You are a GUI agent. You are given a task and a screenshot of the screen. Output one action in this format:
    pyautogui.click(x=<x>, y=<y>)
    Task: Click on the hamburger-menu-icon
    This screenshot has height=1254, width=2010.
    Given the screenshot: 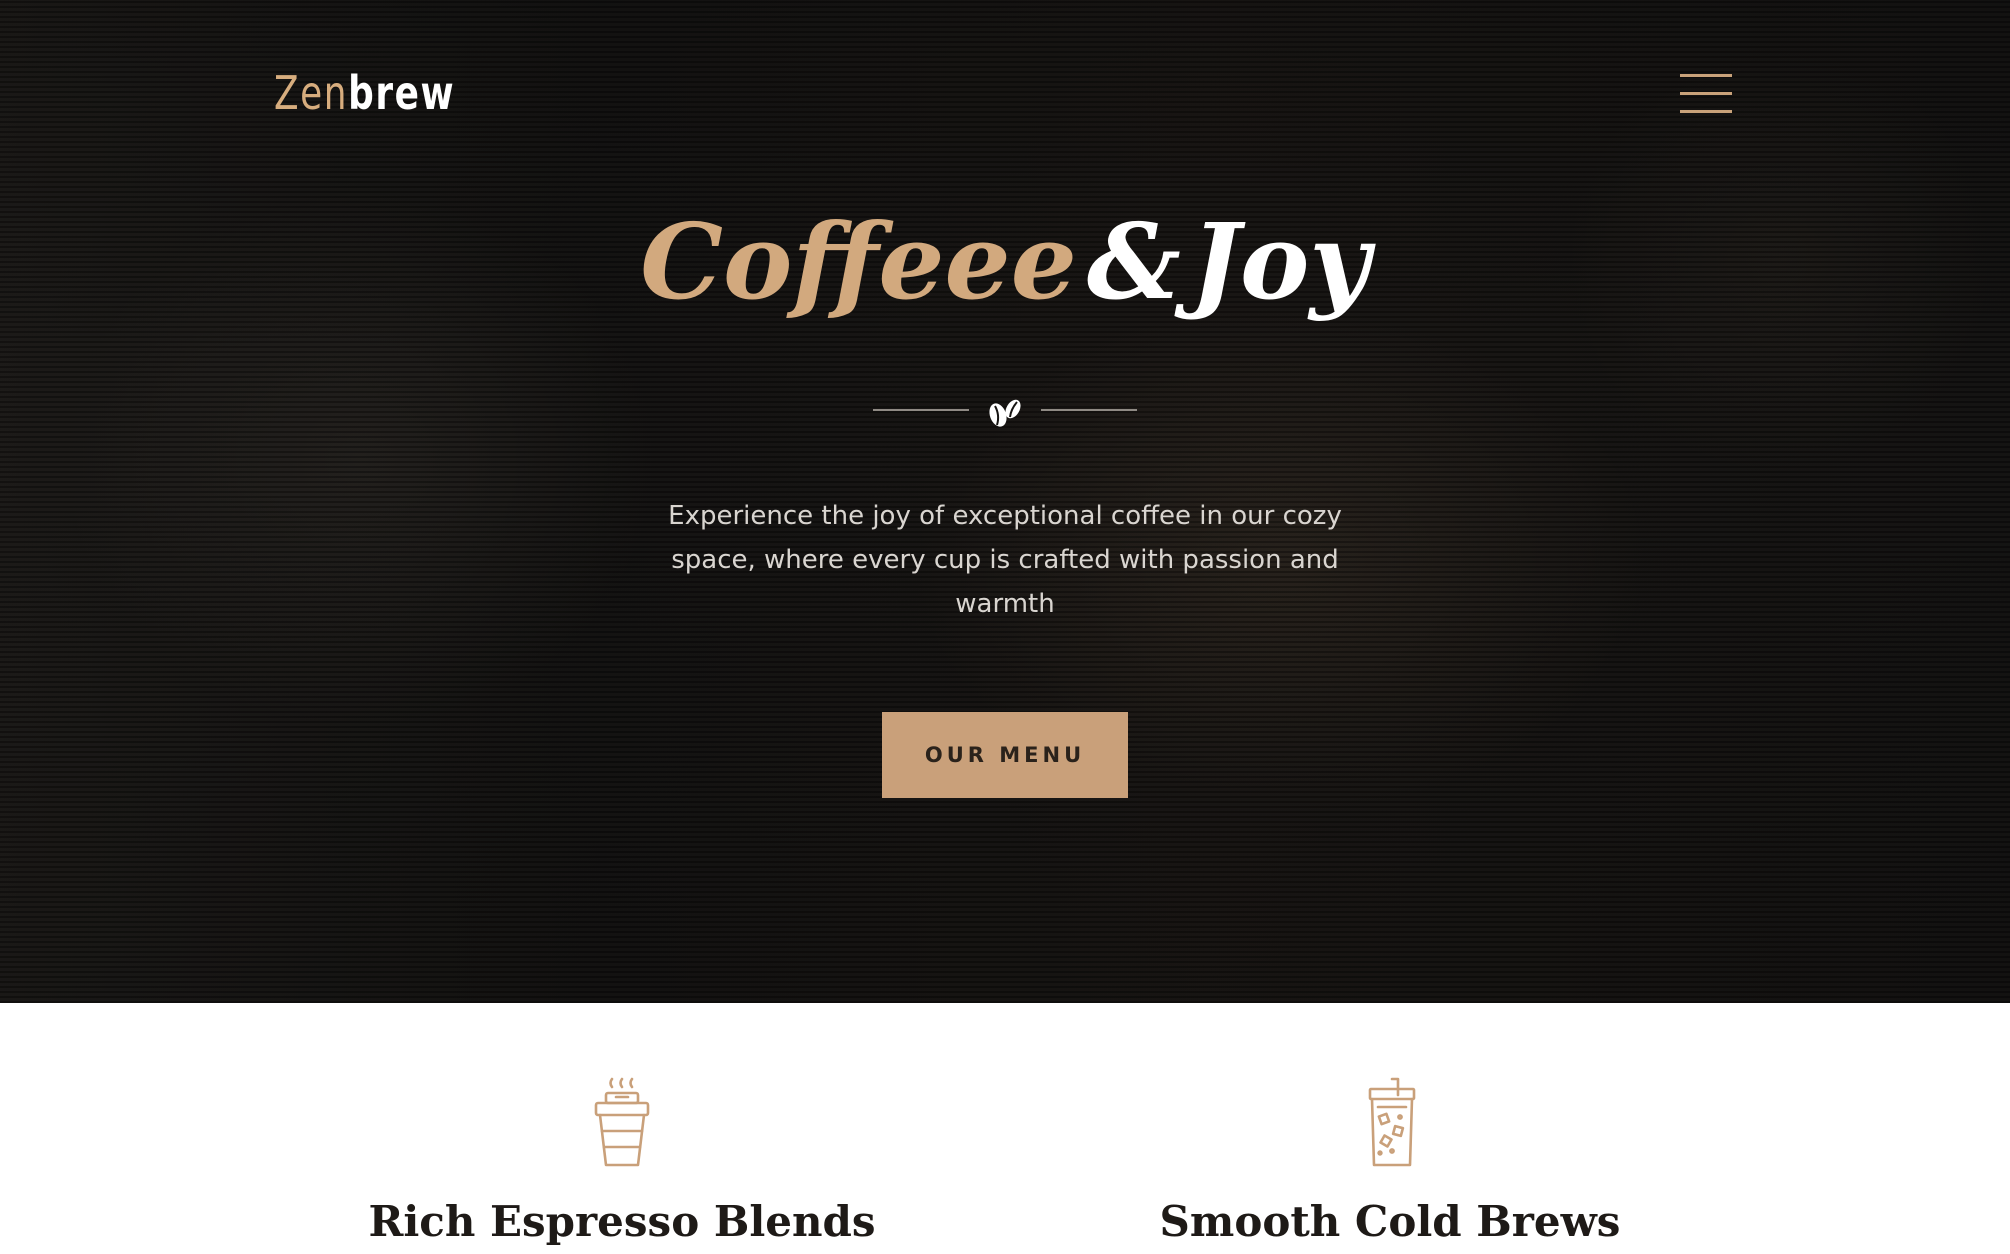 What is the action you would take?
    pyautogui.click(x=1708, y=94)
    